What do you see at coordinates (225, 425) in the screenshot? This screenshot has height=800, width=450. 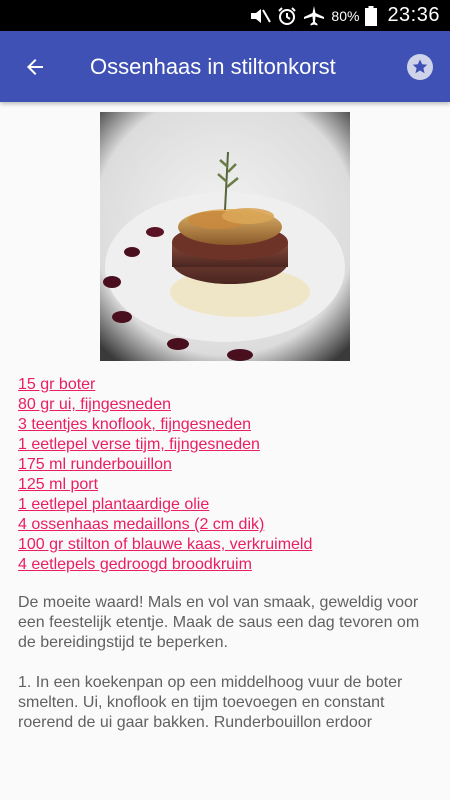 I see `ingredient-link: 3 teentjes knoflook, fijngesneden` at bounding box center [225, 425].